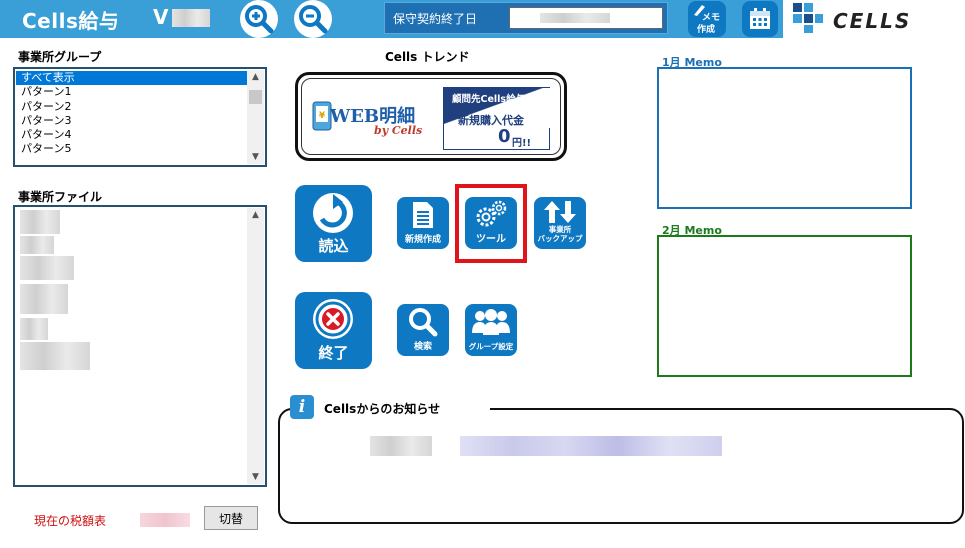  I want to click on office-group-scrollbar: ▲ ▼, so click(255, 117).